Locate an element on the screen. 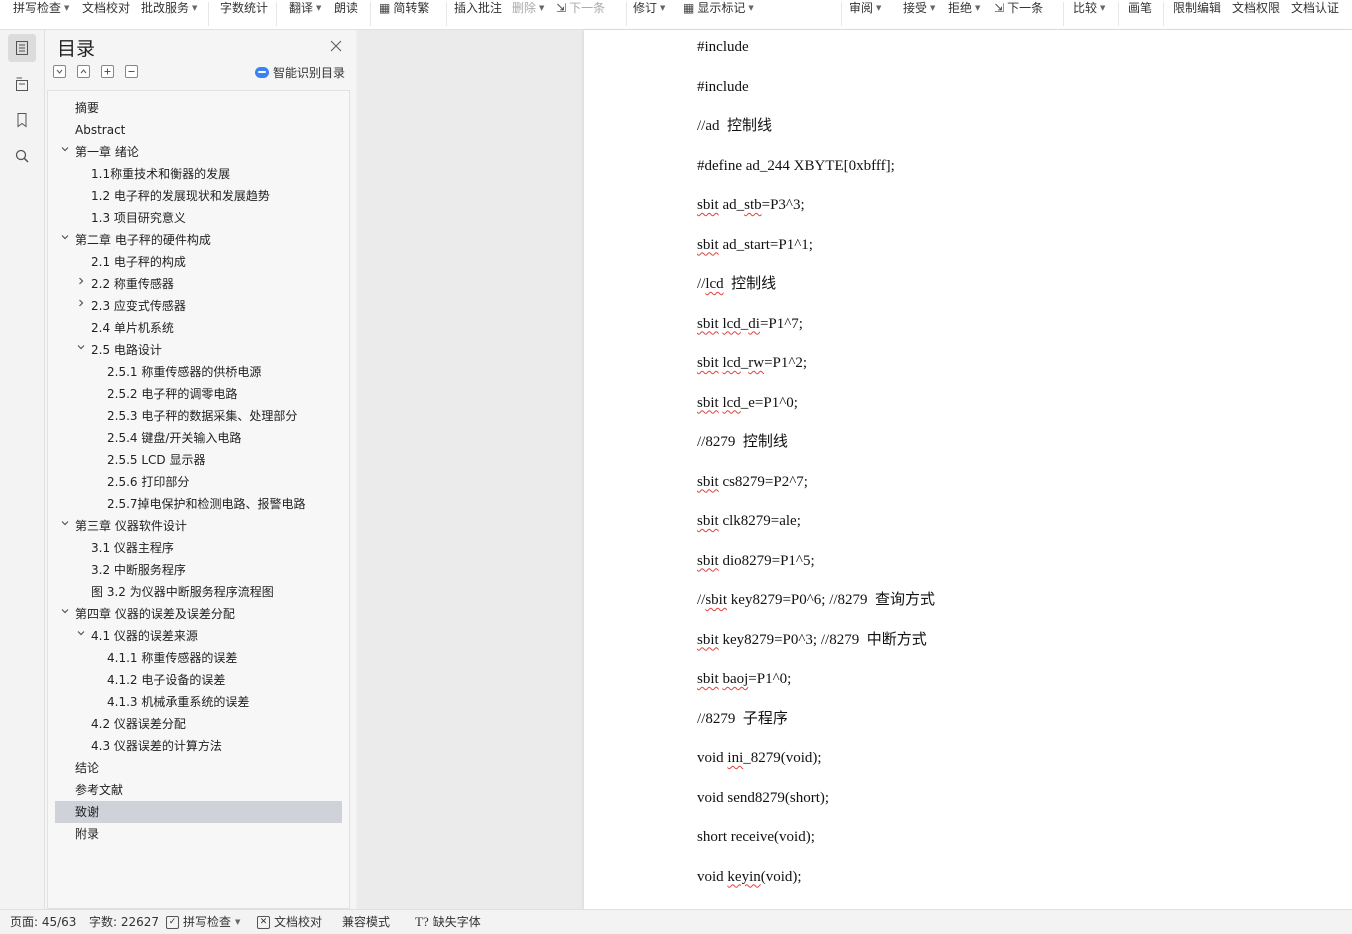 The width and height of the screenshot is (1352, 934). smart-toc-label: 智能识别目录 is located at coordinates (309, 73).